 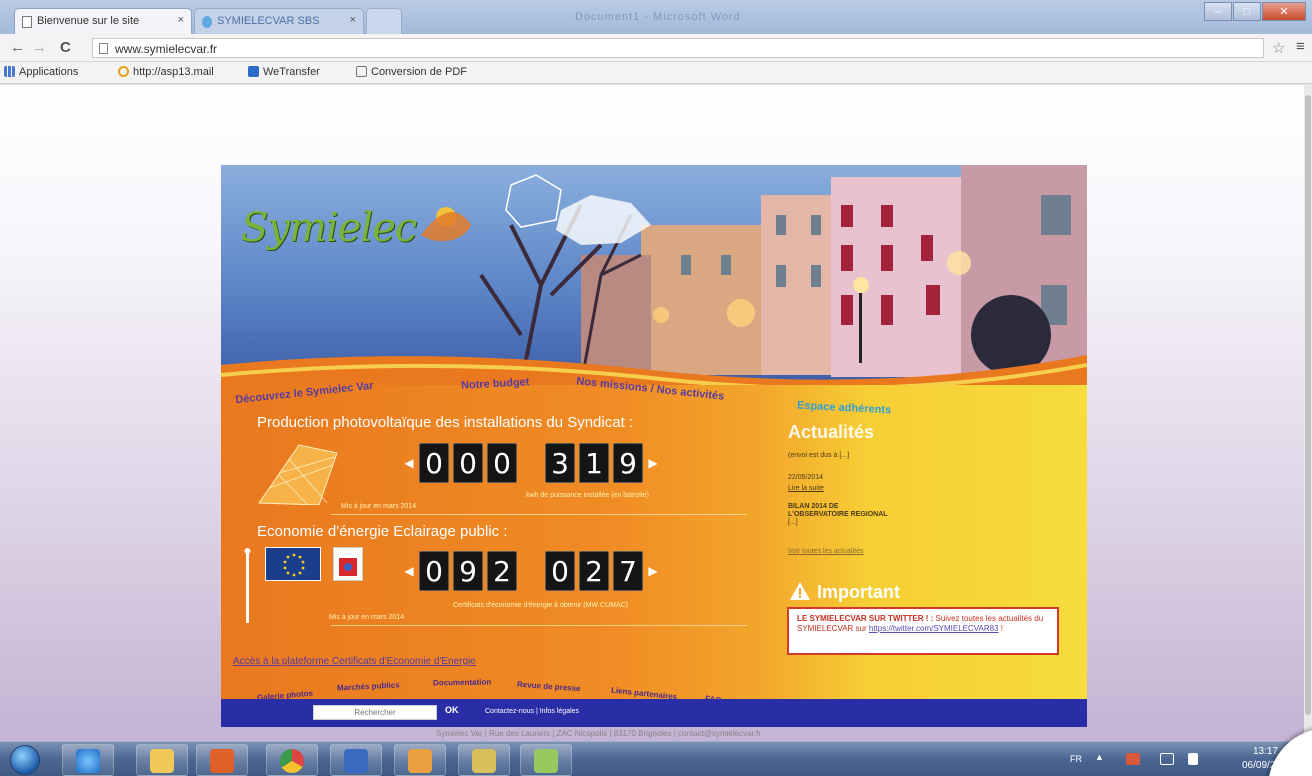 I want to click on page-icon, so click(x=103, y=48).